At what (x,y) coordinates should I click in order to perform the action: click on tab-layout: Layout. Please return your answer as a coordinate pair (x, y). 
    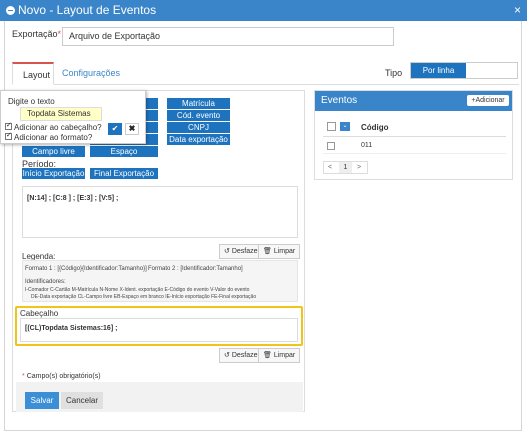
    Looking at the image, I should click on (33, 73).